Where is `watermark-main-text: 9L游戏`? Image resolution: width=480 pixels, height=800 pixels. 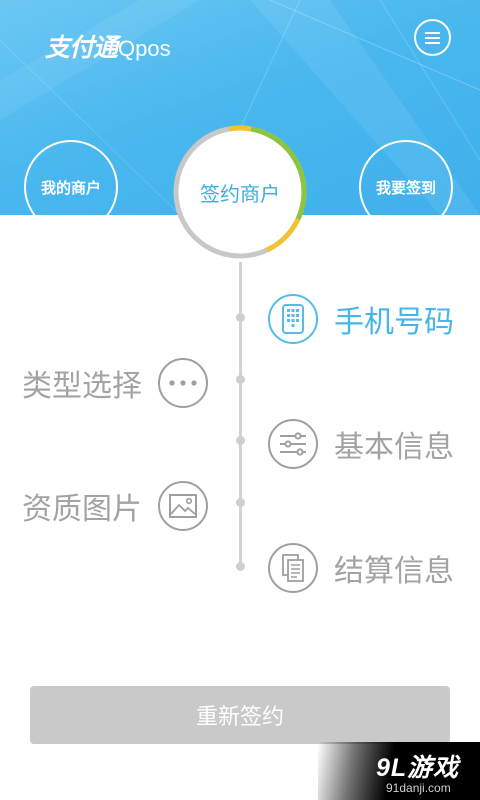
watermark-main-text: 9L游戏 is located at coordinates (418, 768).